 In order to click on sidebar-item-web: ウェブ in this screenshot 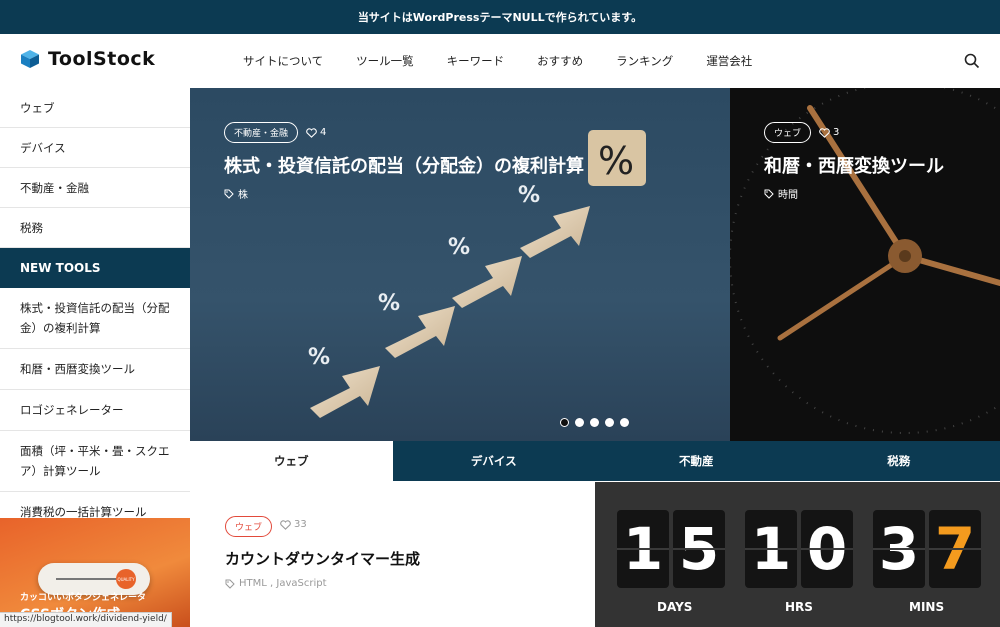, I will do `click(95, 108)`.